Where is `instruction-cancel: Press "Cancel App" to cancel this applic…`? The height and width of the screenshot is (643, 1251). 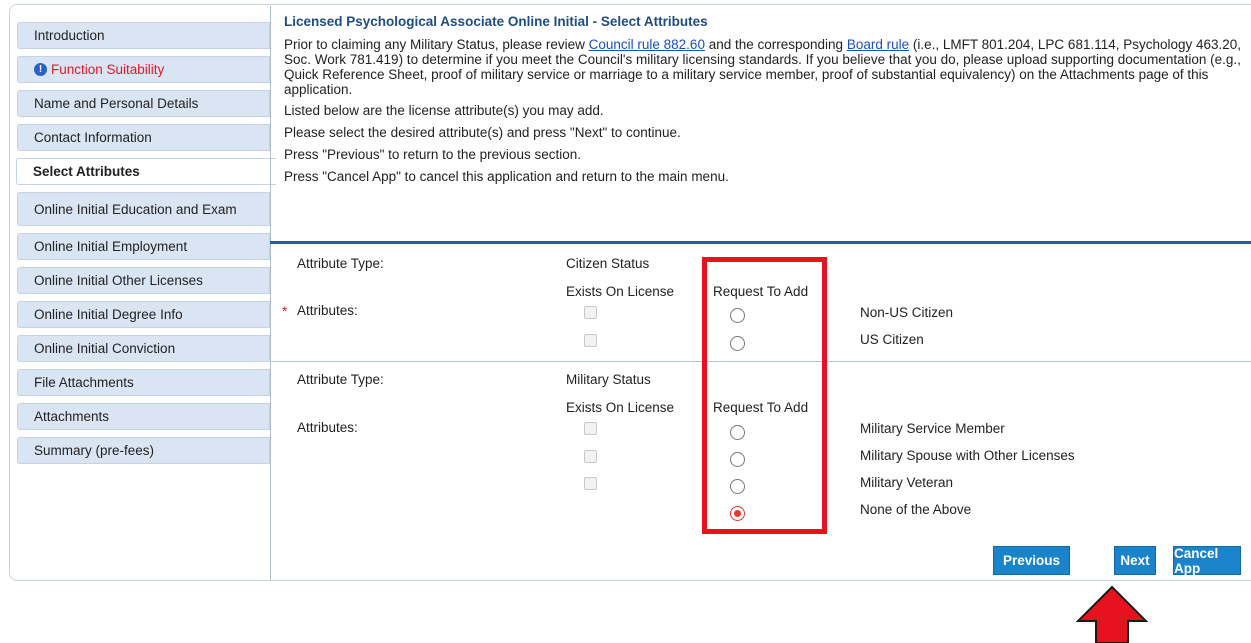
instruction-cancel: Press "Cancel App" to cancel this applic… is located at coordinates (506, 176).